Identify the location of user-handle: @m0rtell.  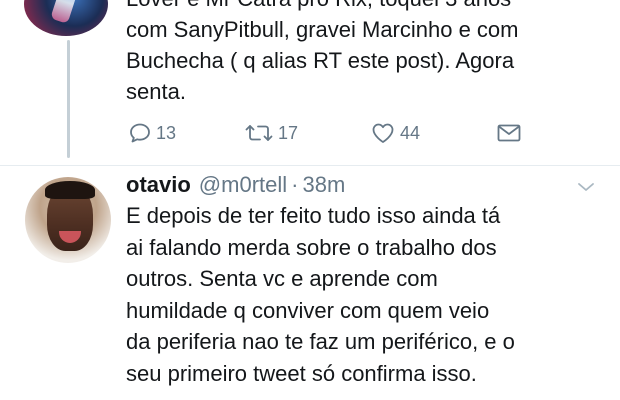
(243, 185).